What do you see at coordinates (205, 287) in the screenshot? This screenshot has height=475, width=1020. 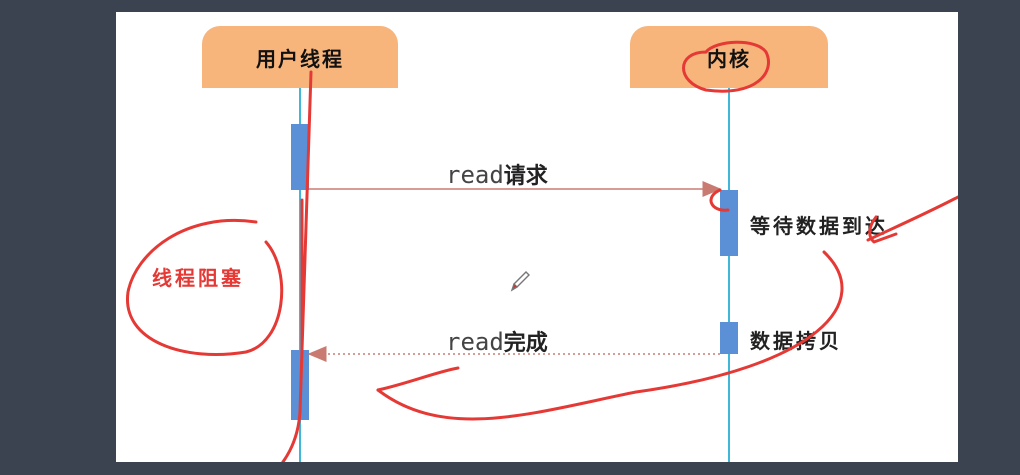 I see `ink-circle-blocked` at bounding box center [205, 287].